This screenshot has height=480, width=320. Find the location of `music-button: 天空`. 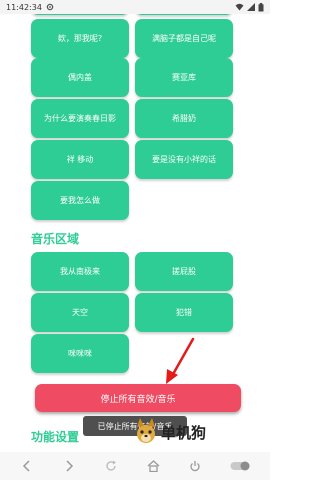

music-button: 天空 is located at coordinates (80, 312).